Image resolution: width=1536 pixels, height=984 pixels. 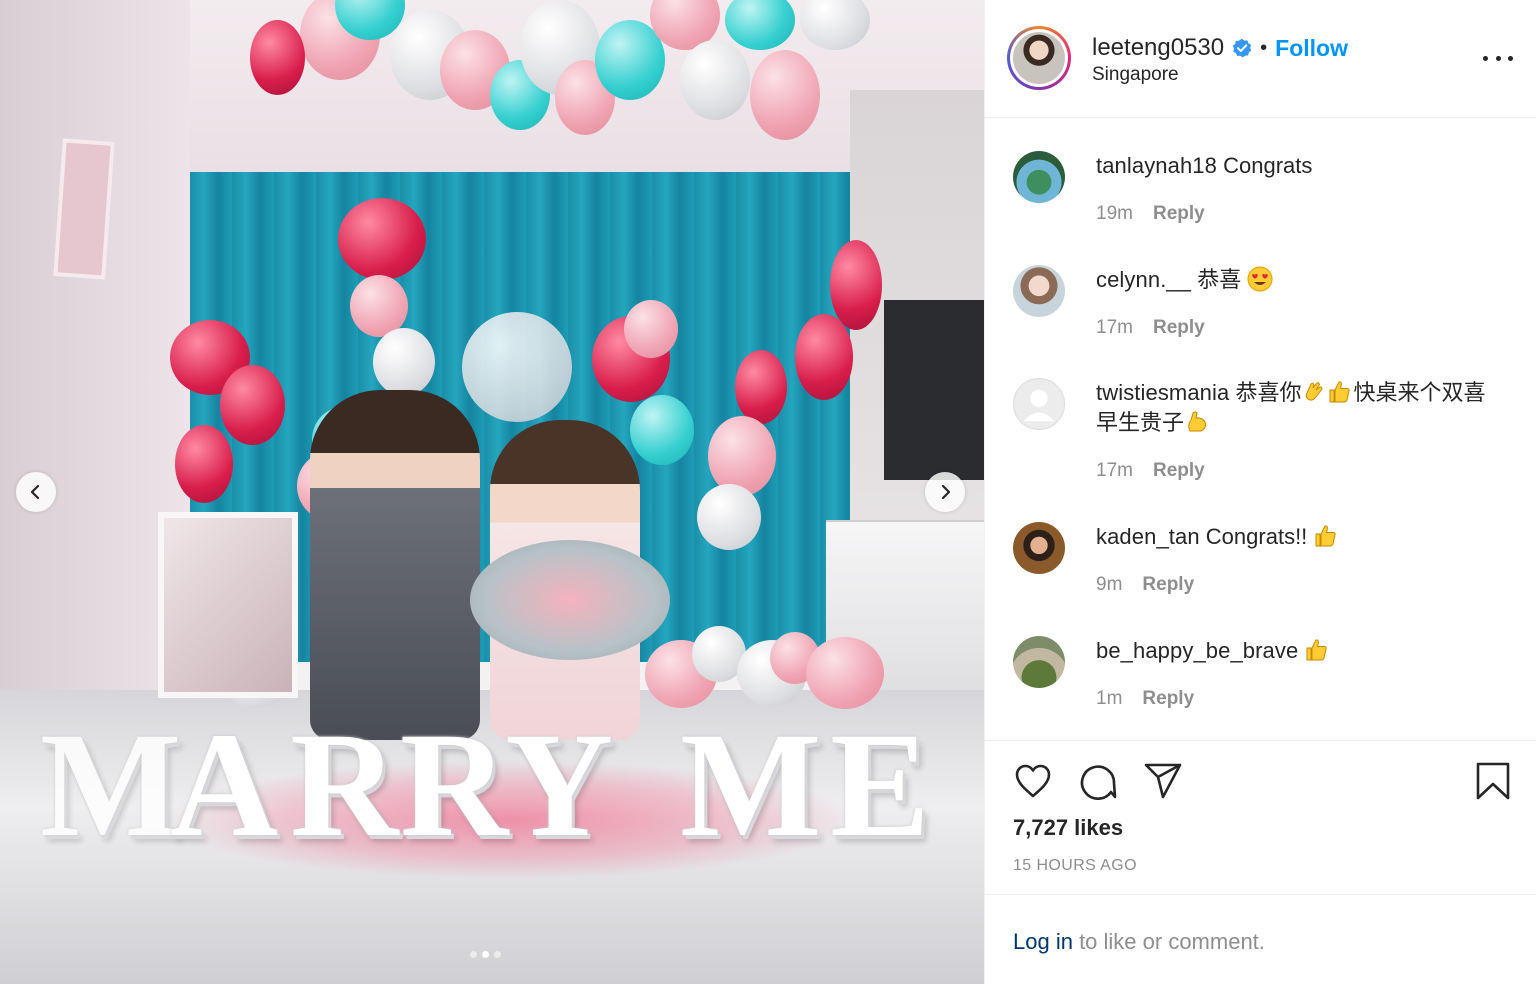 What do you see at coordinates (570, 600) in the screenshot?
I see `bouquet` at bounding box center [570, 600].